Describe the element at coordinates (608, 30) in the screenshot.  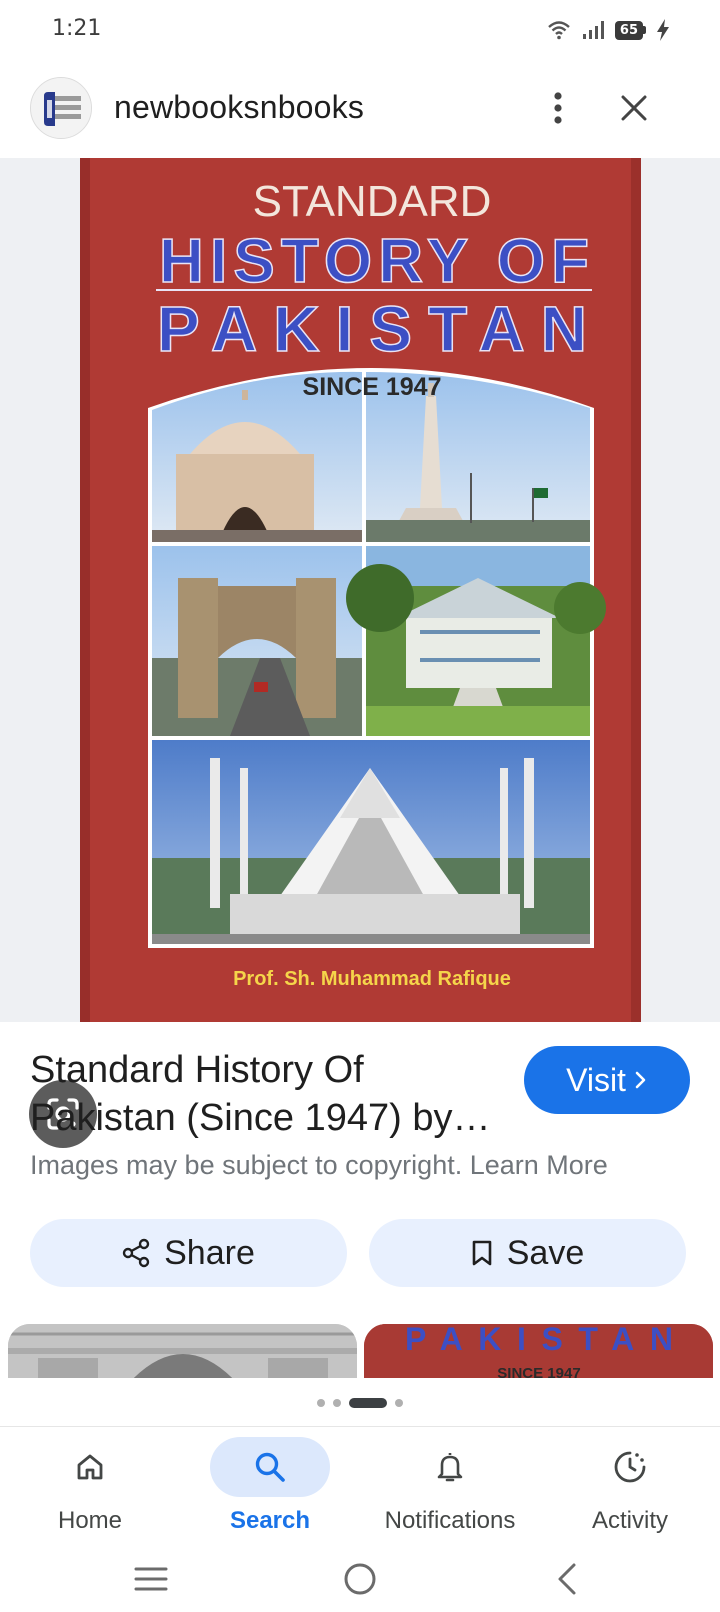
I see `status-icons: 65` at that location.